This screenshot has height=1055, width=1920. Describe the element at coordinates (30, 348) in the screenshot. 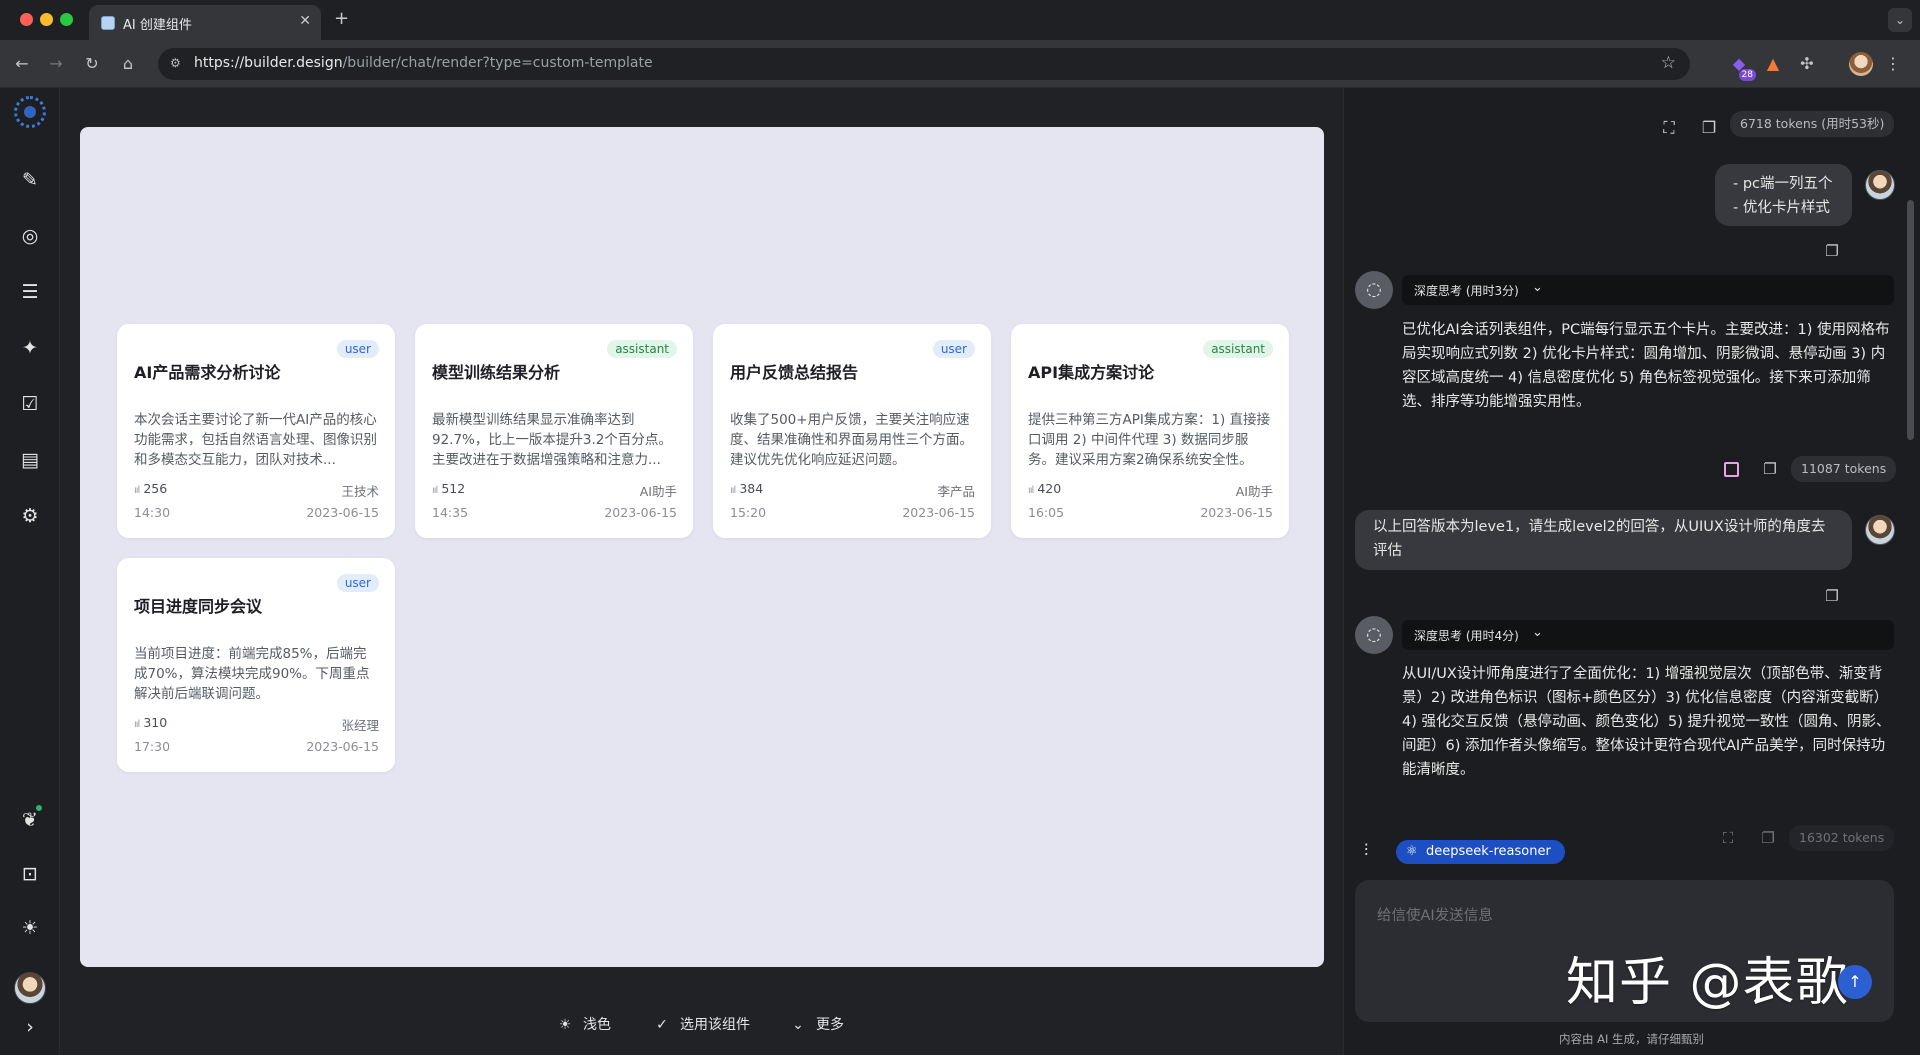

I see `sparkles-icon: ✦` at that location.